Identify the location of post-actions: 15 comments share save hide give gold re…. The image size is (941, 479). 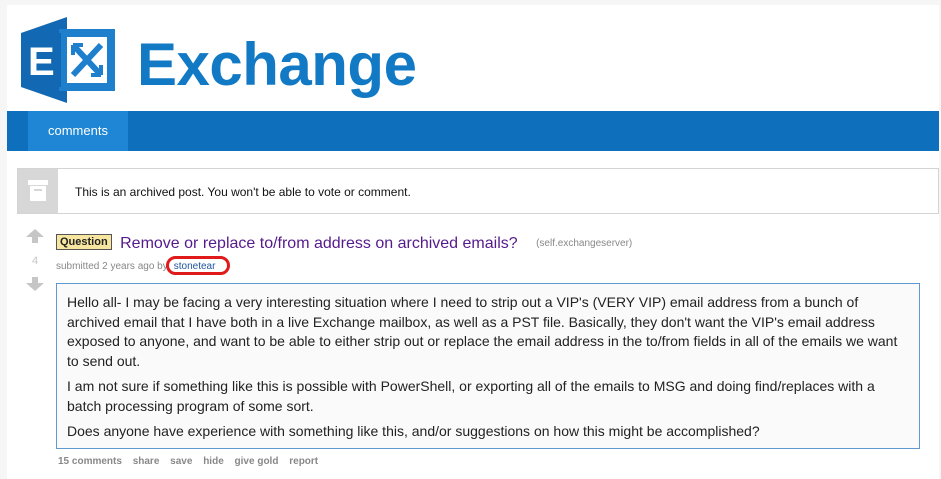
(192, 461).